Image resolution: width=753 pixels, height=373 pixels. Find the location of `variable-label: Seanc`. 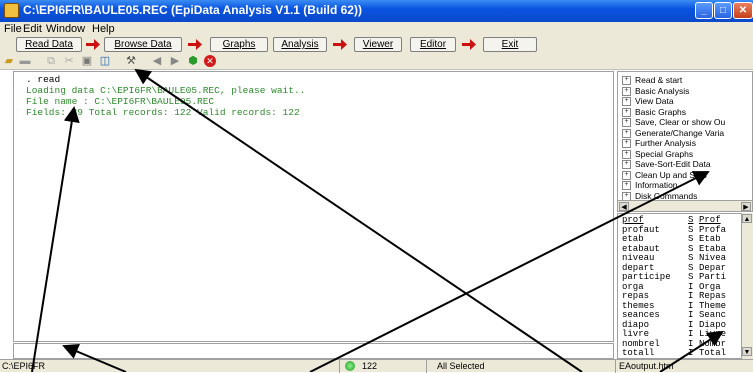

variable-label: Seanc is located at coordinates (712, 315).